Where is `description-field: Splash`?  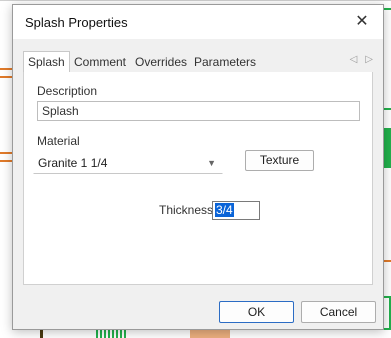
description-field: Splash is located at coordinates (198, 111).